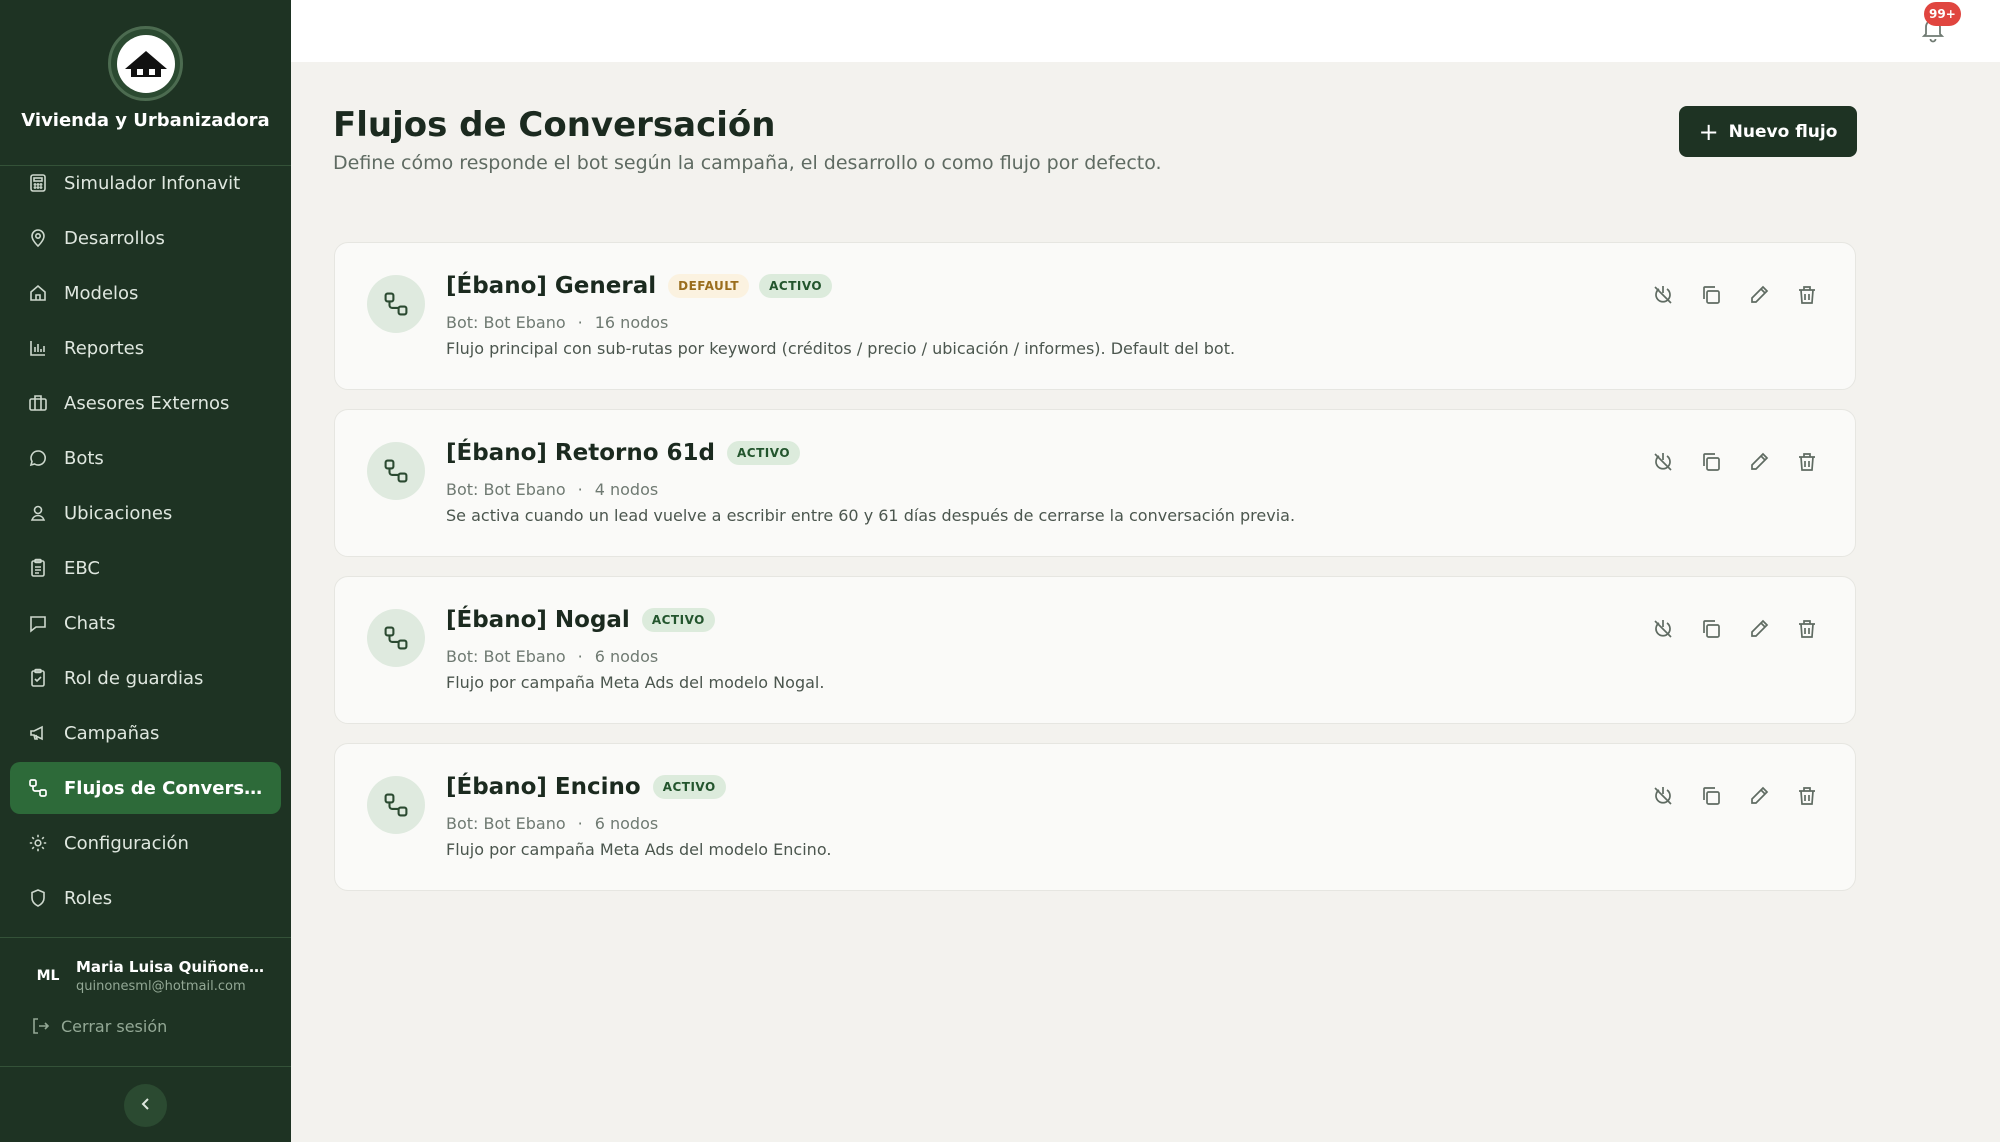 This screenshot has height=1142, width=2000. Describe the element at coordinates (38, 458) in the screenshot. I see `chat-bubble-icon` at that location.